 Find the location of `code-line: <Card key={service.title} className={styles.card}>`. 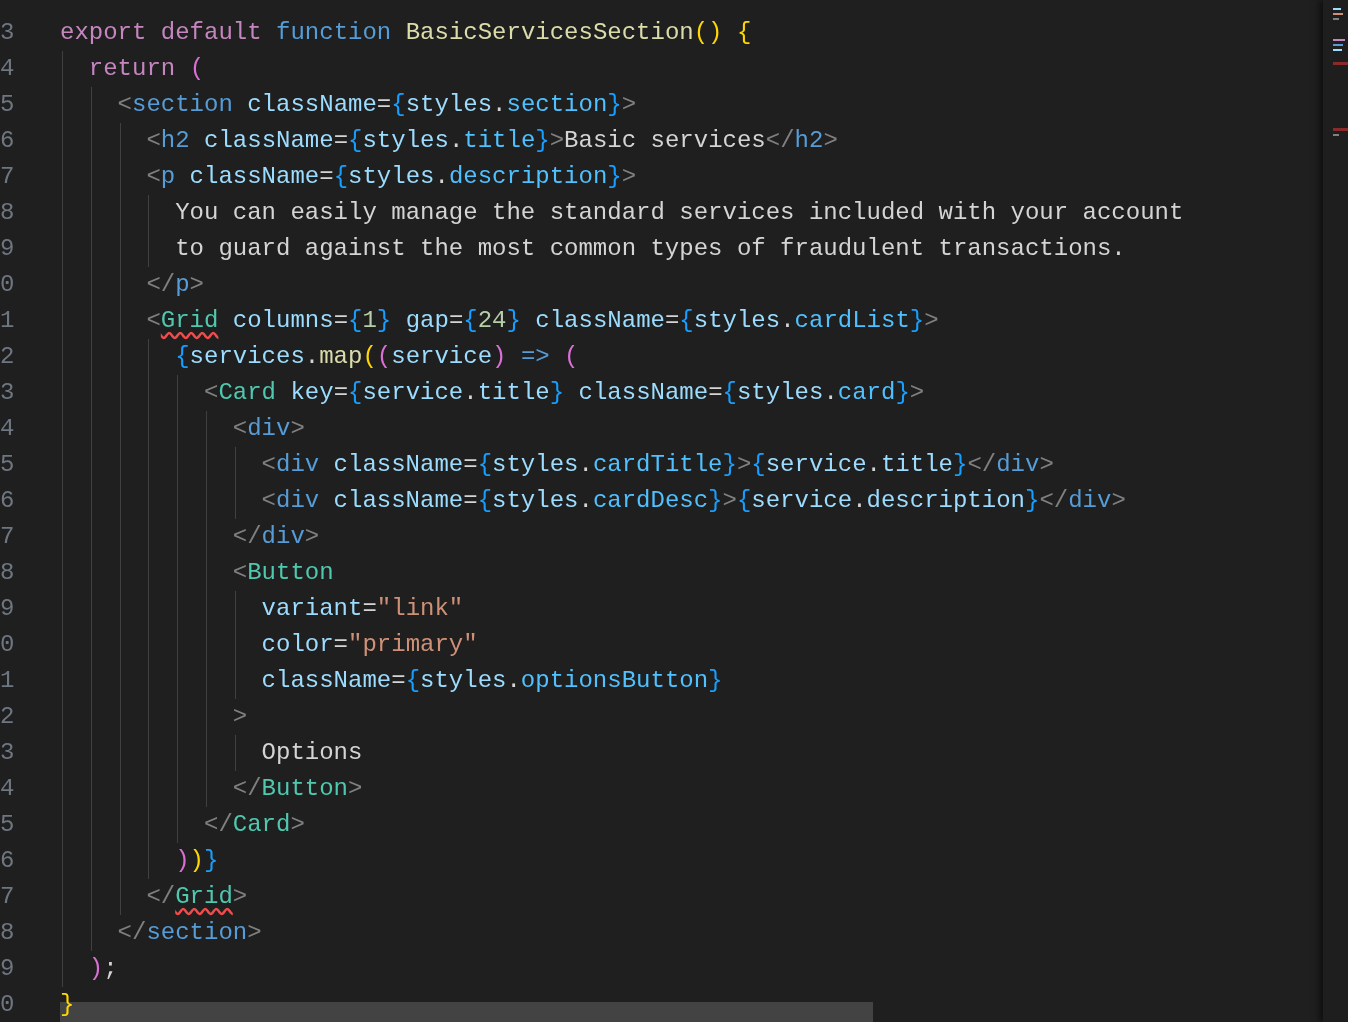

code-line: <Card key={service.title} className={styles.card}> is located at coordinates (564, 393).